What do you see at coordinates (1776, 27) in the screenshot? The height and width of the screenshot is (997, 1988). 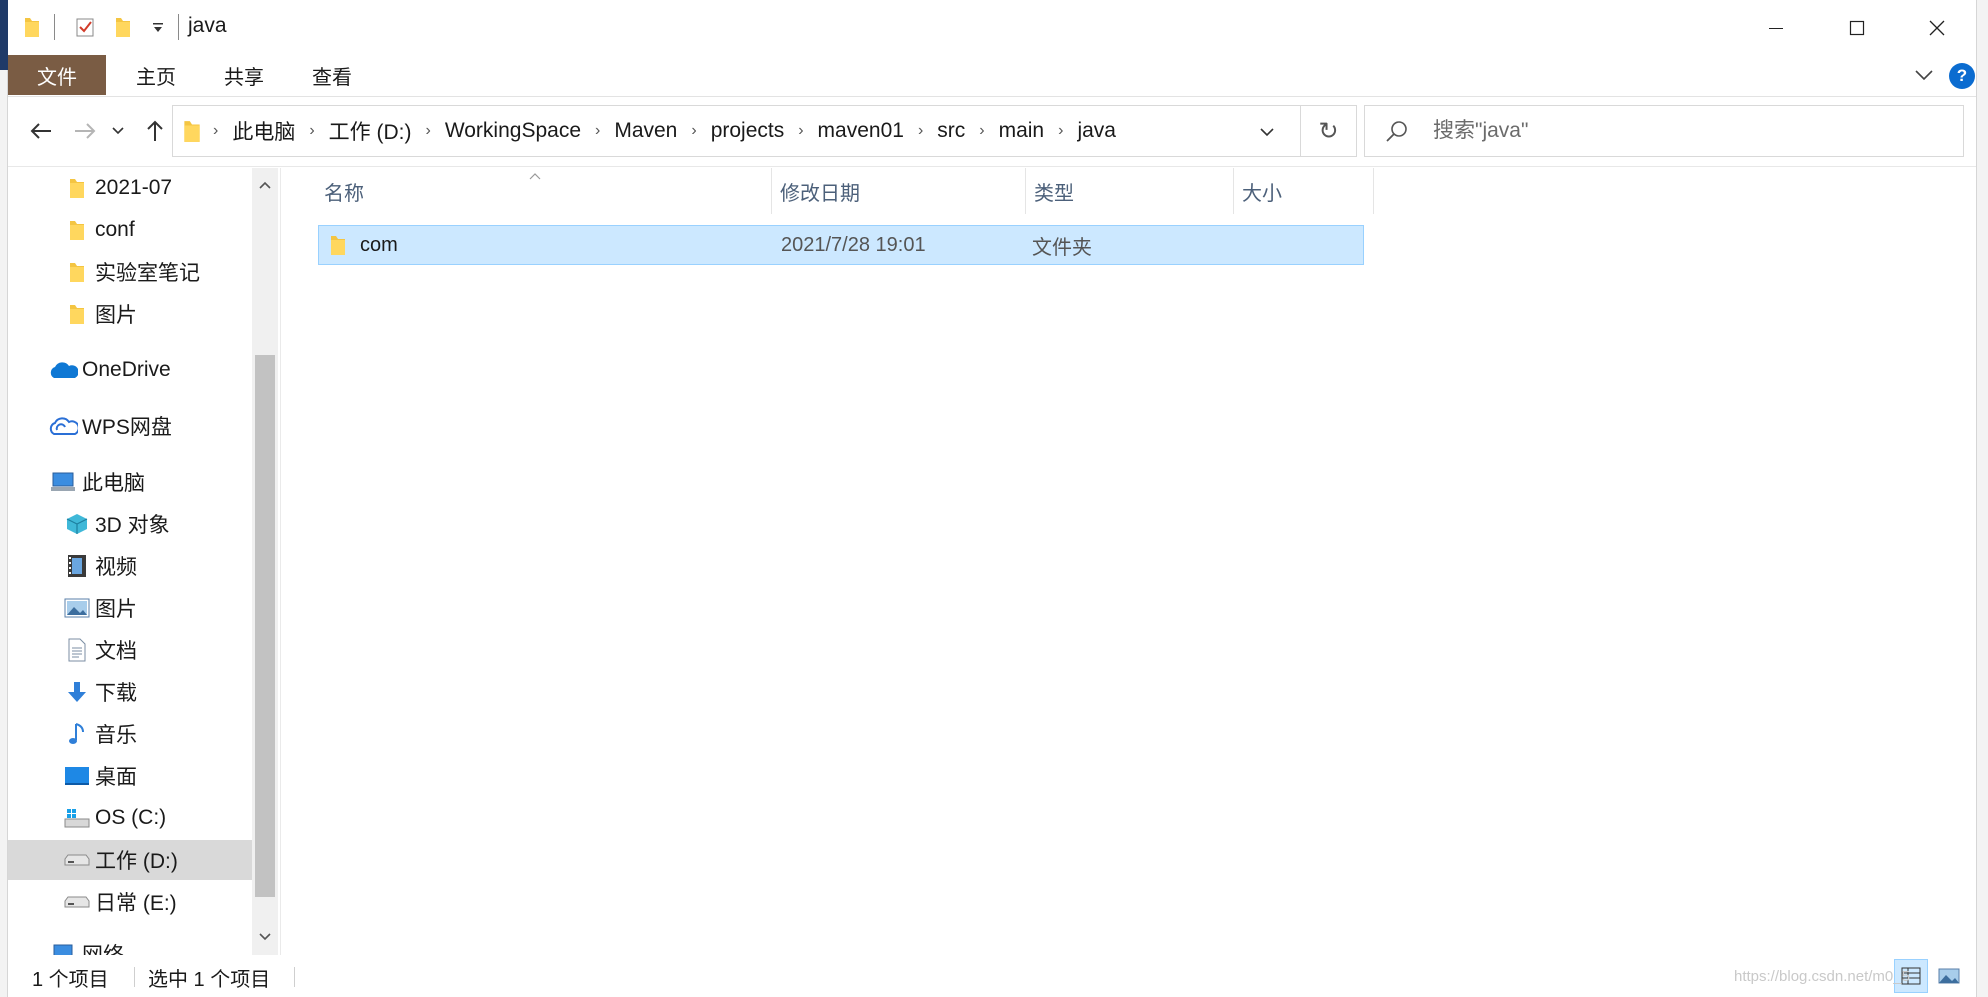 I see `minimize-button` at bounding box center [1776, 27].